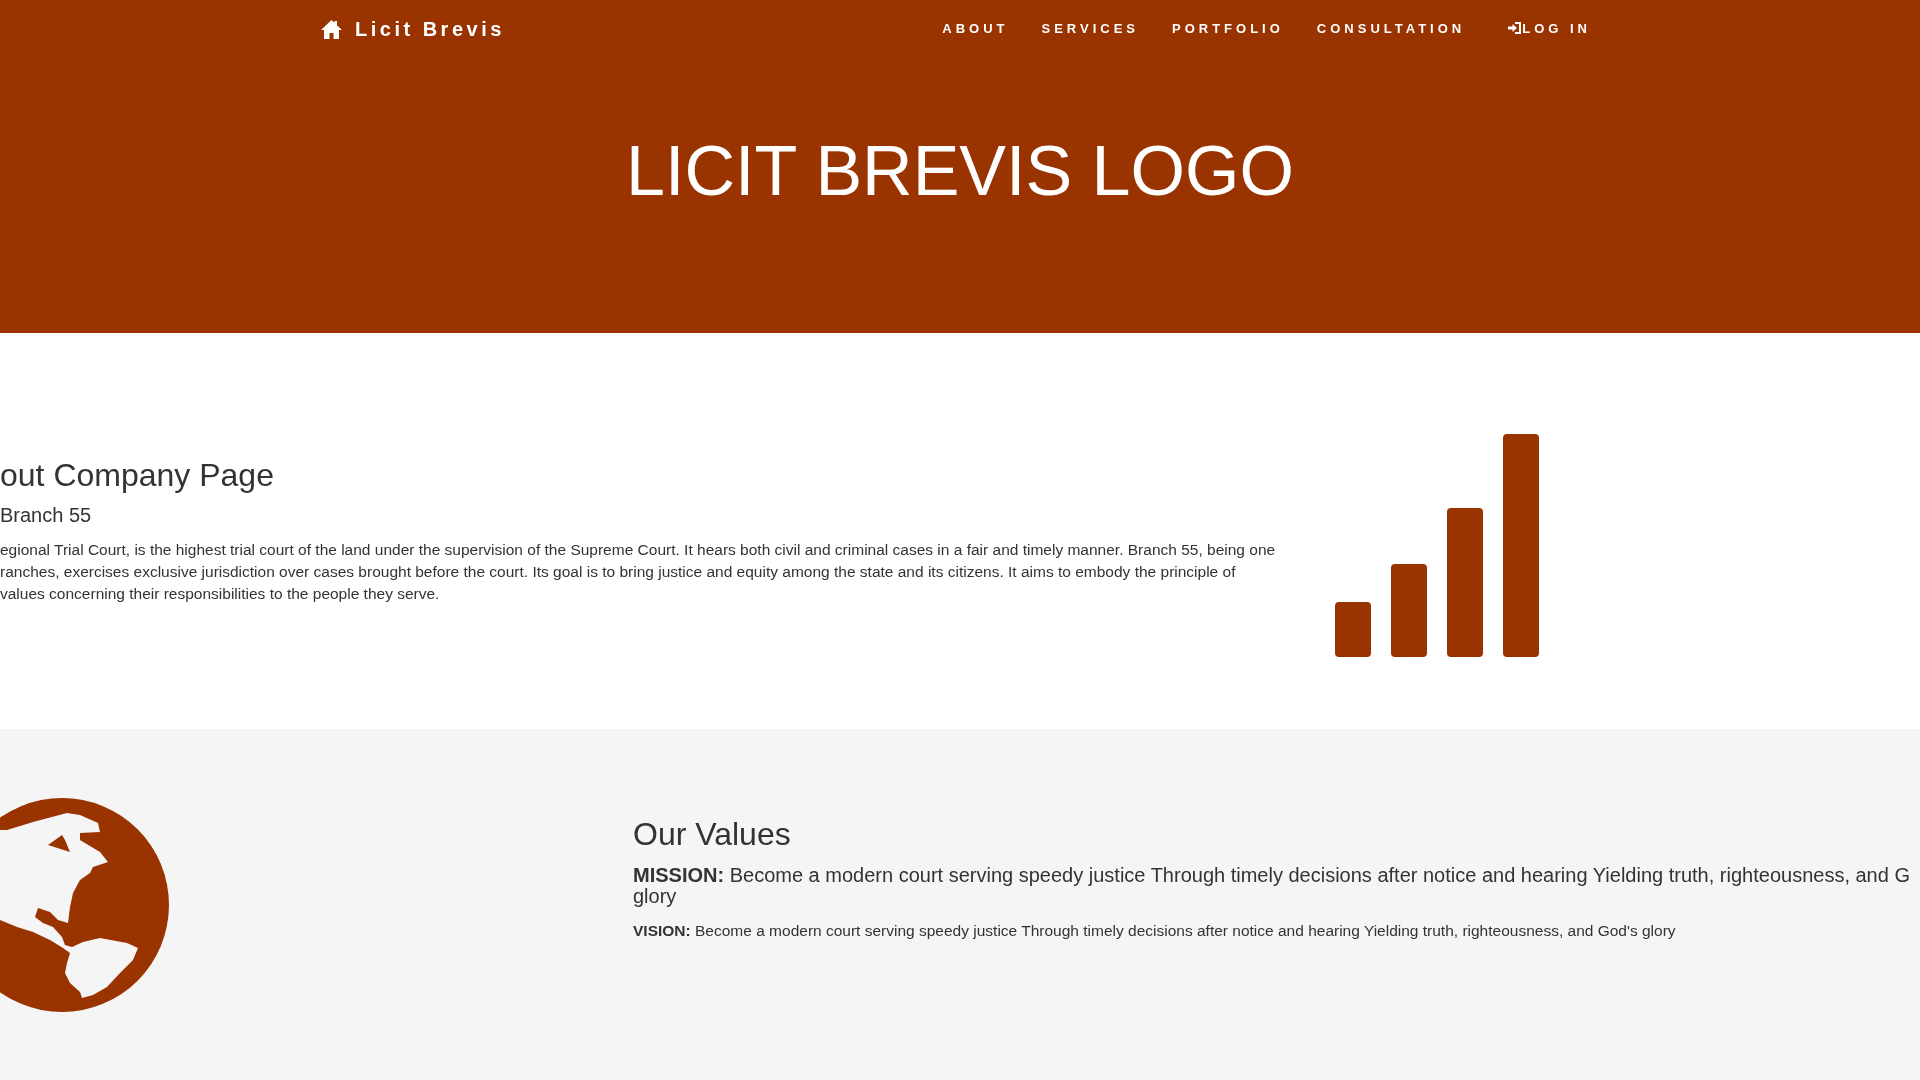  Describe the element at coordinates (331, 29) in the screenshot. I see `home-icon` at that location.